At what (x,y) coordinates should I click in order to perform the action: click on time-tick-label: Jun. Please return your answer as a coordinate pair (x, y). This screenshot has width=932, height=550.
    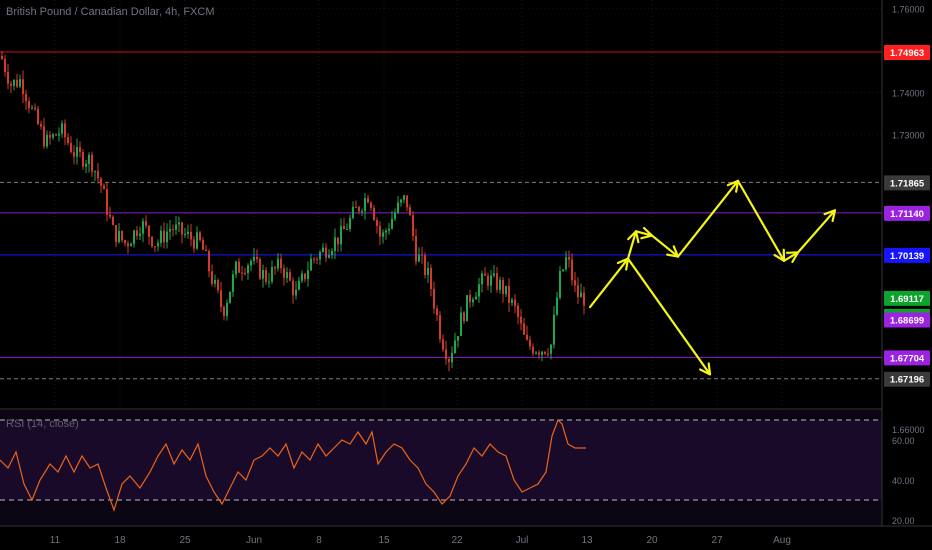
    Looking at the image, I should click on (254, 540).